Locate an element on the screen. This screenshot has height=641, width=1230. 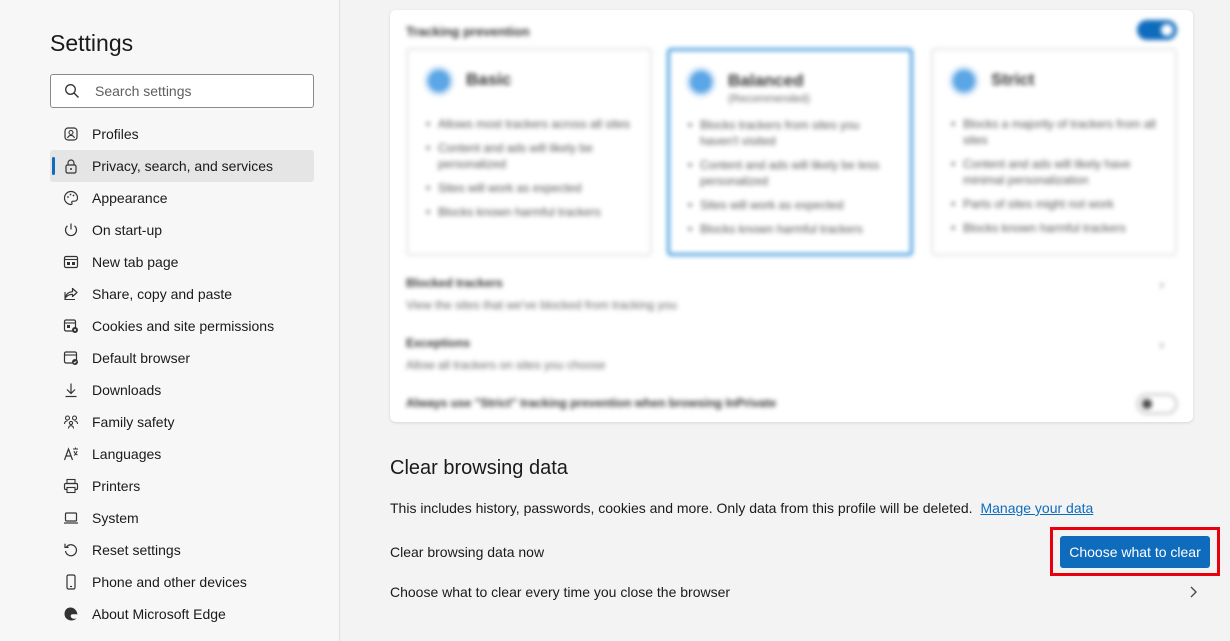
level-name: Basic is located at coordinates (489, 79).